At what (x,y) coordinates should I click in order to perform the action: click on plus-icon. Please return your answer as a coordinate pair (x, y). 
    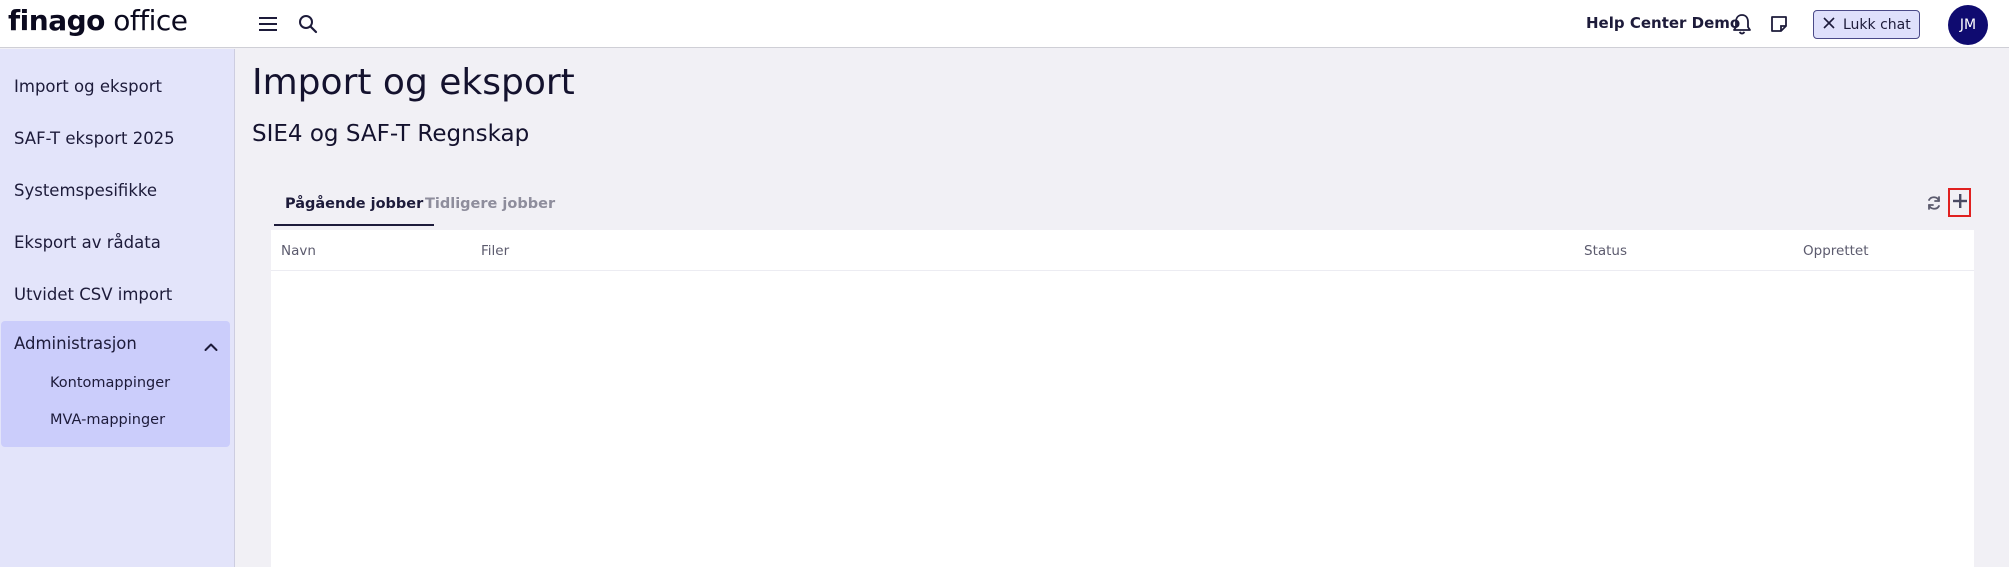
    Looking at the image, I should click on (1959, 202).